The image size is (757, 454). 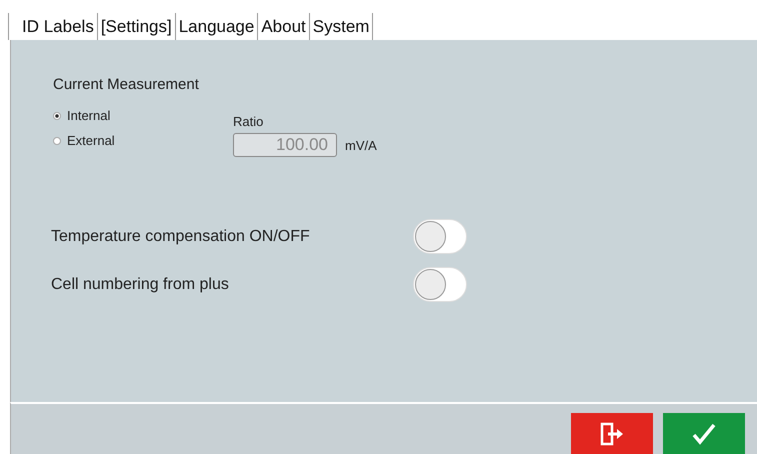 I want to click on unit-label: mV/A, so click(x=361, y=145).